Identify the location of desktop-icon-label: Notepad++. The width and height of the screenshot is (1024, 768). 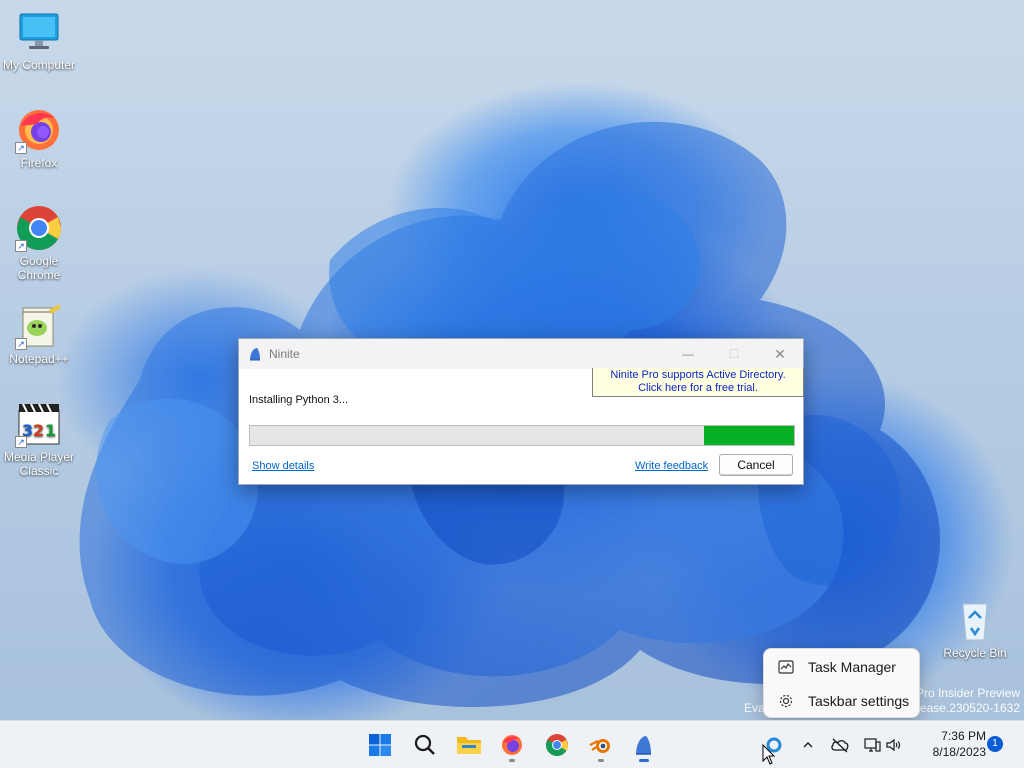
(39, 359).